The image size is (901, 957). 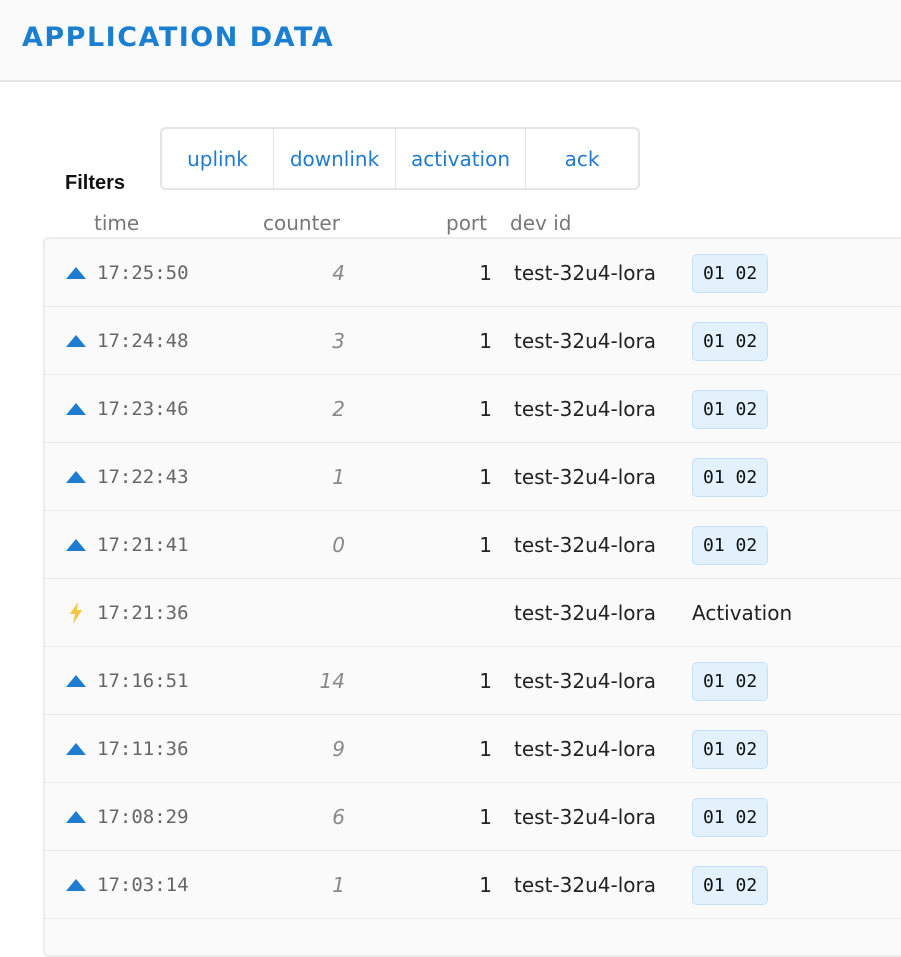 What do you see at coordinates (143, 341) in the screenshot?
I see `row-time: 17:24:48` at bounding box center [143, 341].